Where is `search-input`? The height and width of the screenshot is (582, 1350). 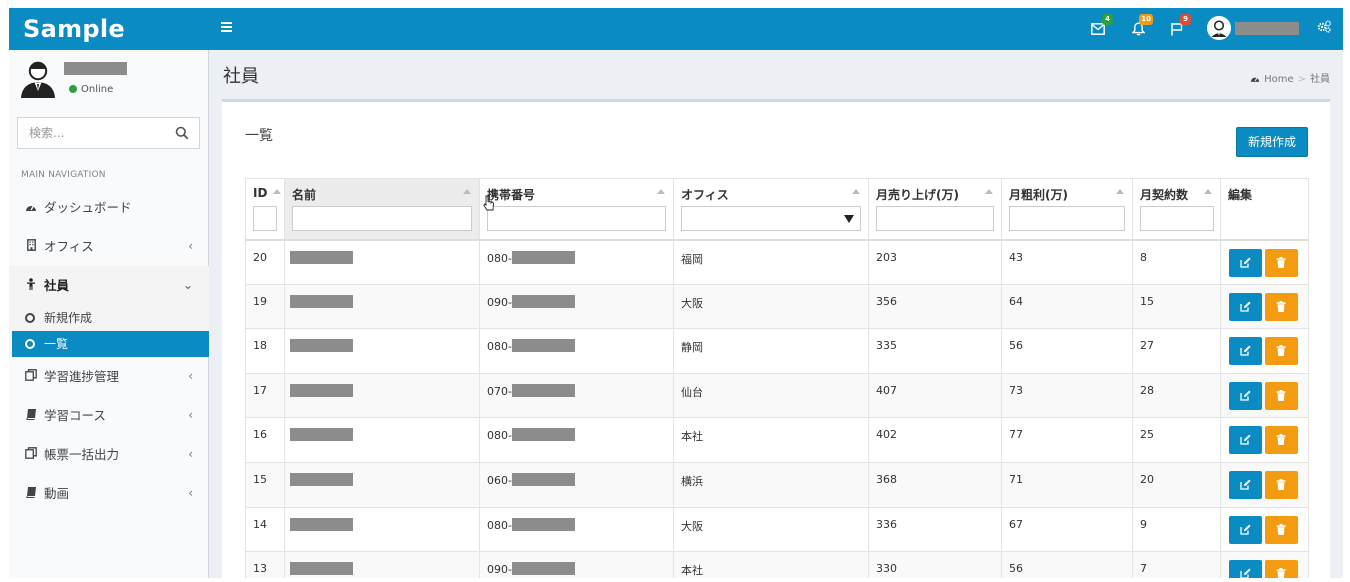 search-input is located at coordinates (88, 133).